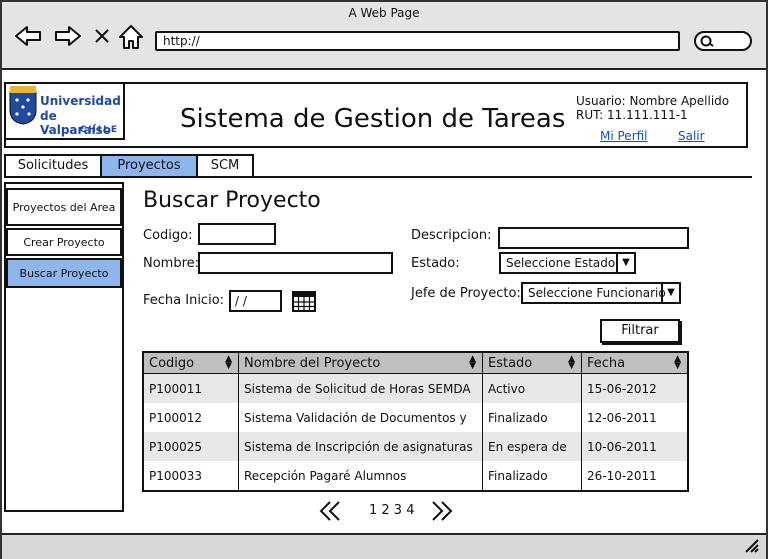  What do you see at coordinates (391, 510) in the screenshot?
I see `page-numbers: 1 2 3 4` at bounding box center [391, 510].